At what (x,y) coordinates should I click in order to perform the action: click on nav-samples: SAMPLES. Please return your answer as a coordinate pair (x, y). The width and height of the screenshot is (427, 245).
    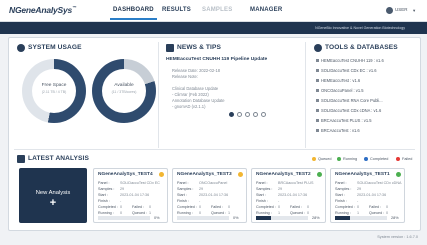
    Looking at the image, I should click on (217, 10).